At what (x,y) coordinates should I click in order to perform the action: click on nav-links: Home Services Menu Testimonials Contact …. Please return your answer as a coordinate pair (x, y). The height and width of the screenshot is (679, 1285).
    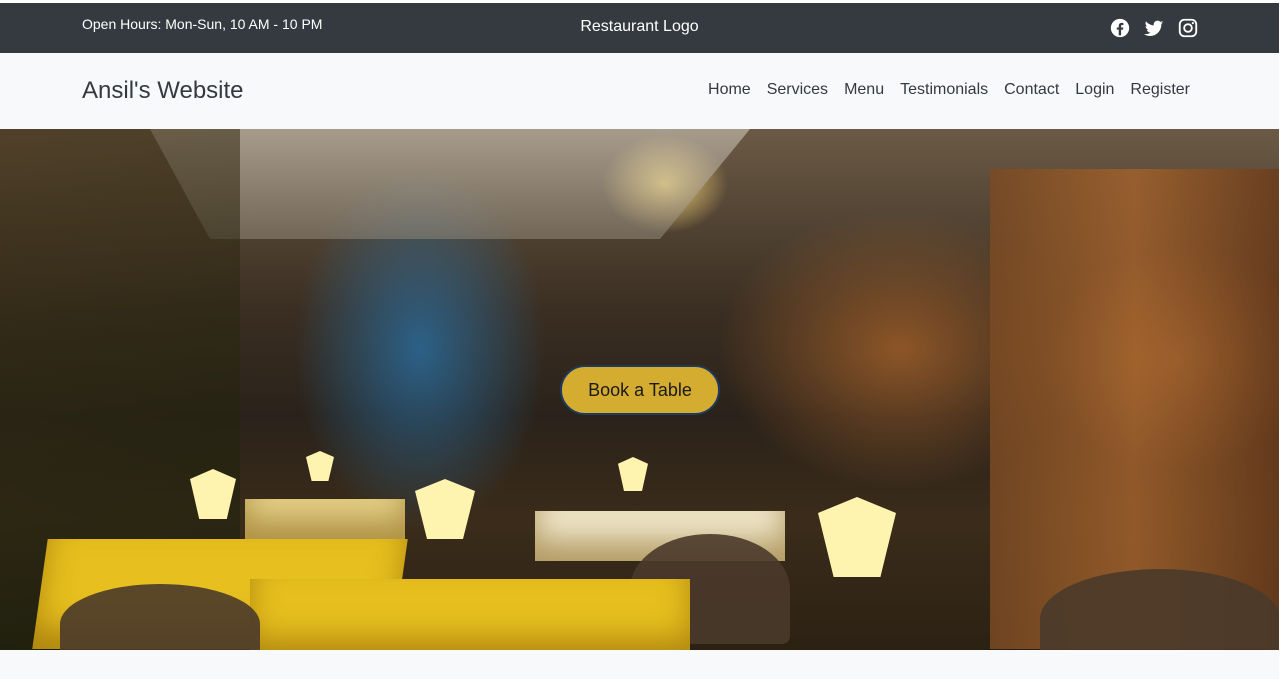
    Looking at the image, I should click on (949, 90).